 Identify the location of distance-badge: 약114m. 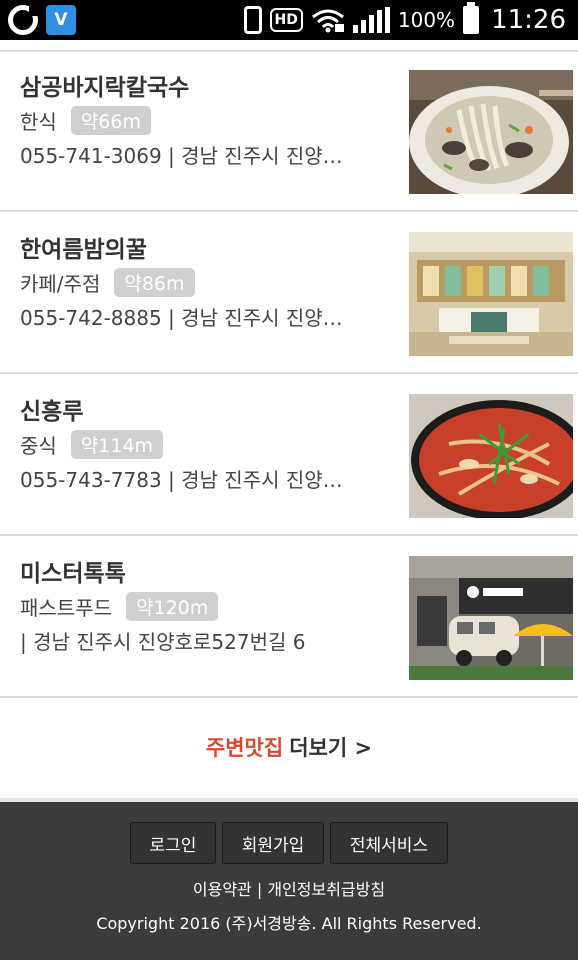
(117, 444).